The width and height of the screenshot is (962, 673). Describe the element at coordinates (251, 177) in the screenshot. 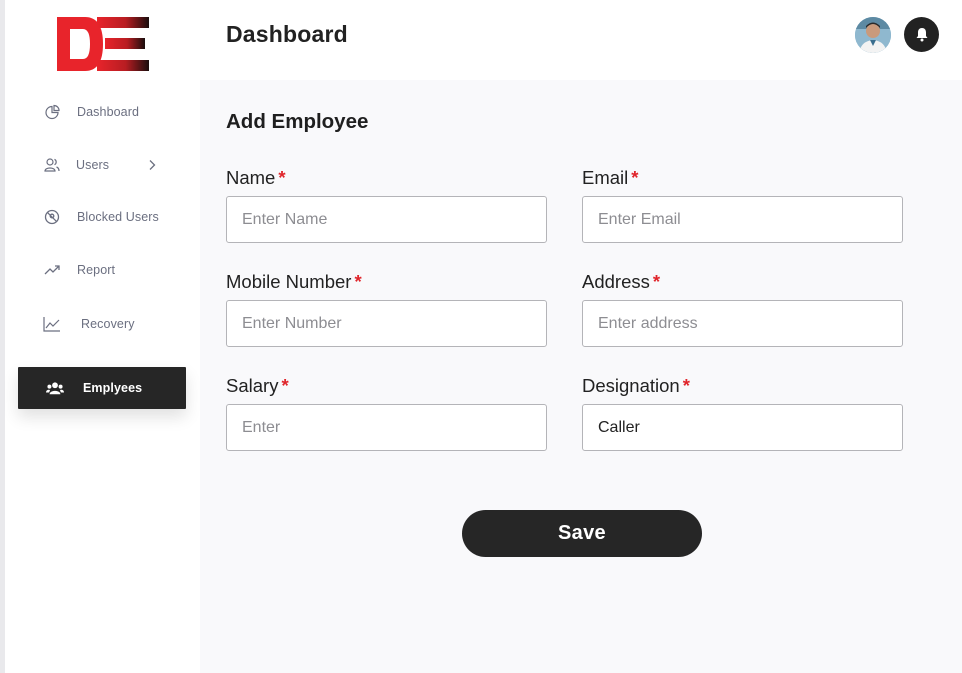

I see `name-label-text: Name` at that location.